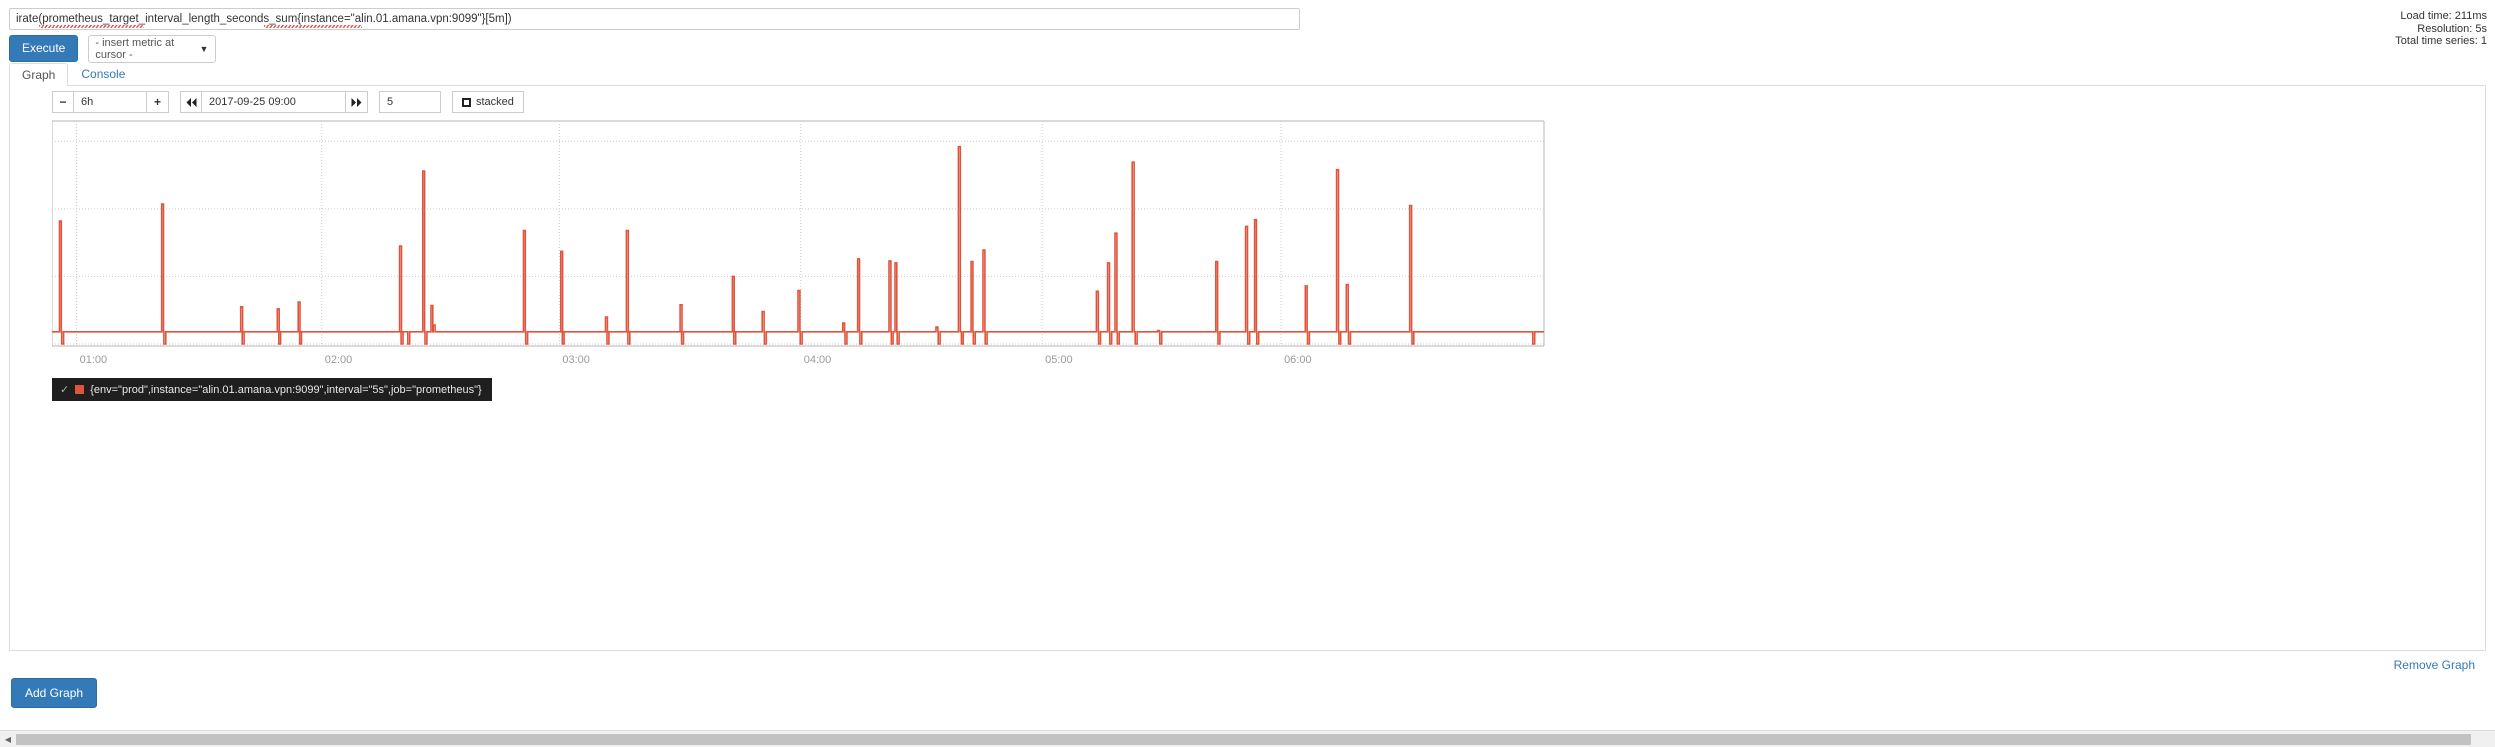  Describe the element at coordinates (410, 102) in the screenshot. I see `resolution-input: 5` at that location.